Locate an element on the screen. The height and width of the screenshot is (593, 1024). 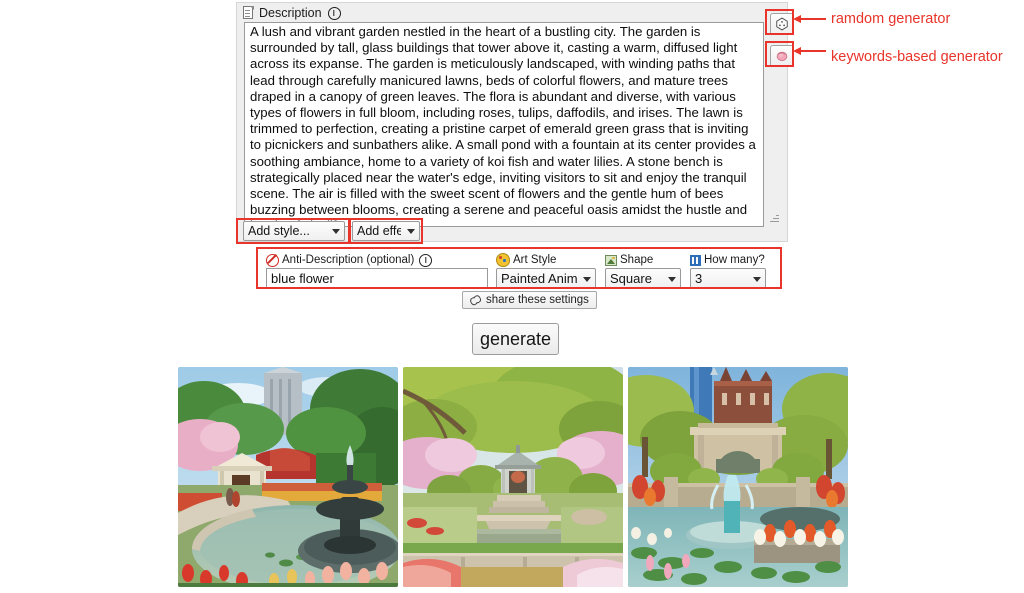
shape-label-row: Shape is located at coordinates (643, 260).